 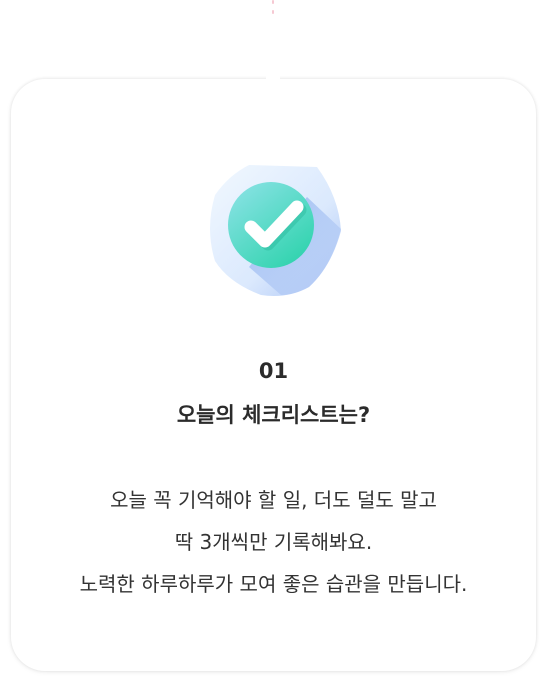 What do you see at coordinates (273, 415) in the screenshot?
I see `card-title: 오늘의 체크리스트는?` at bounding box center [273, 415].